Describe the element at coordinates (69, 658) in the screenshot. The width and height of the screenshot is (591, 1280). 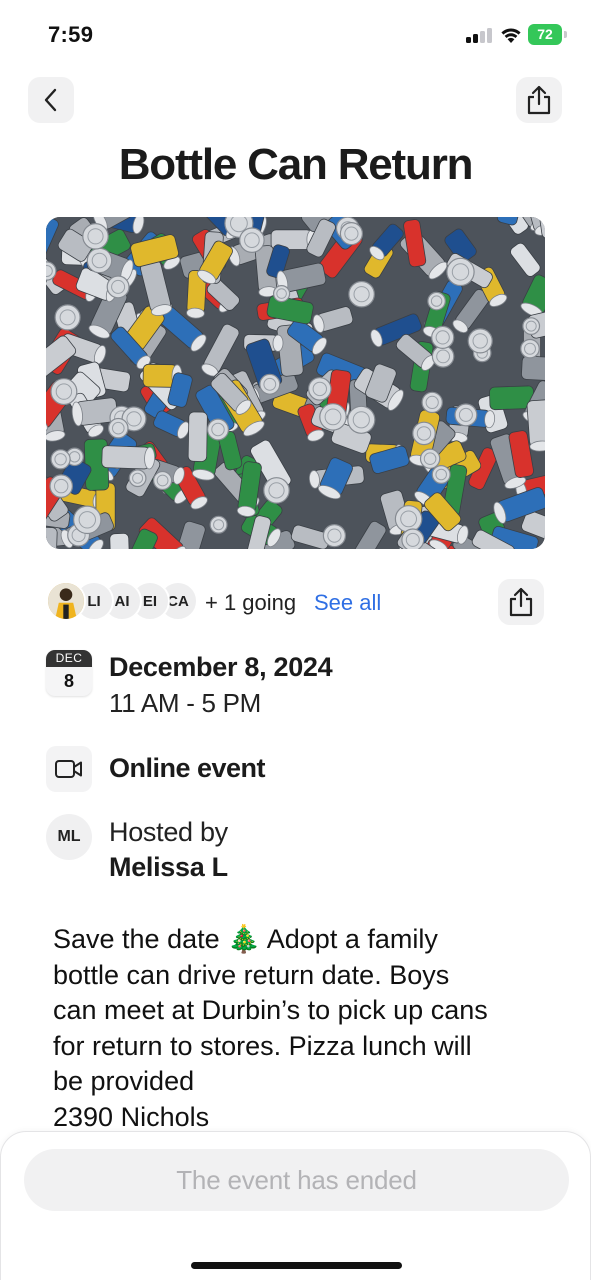
I see `calendar-month: DEC` at that location.